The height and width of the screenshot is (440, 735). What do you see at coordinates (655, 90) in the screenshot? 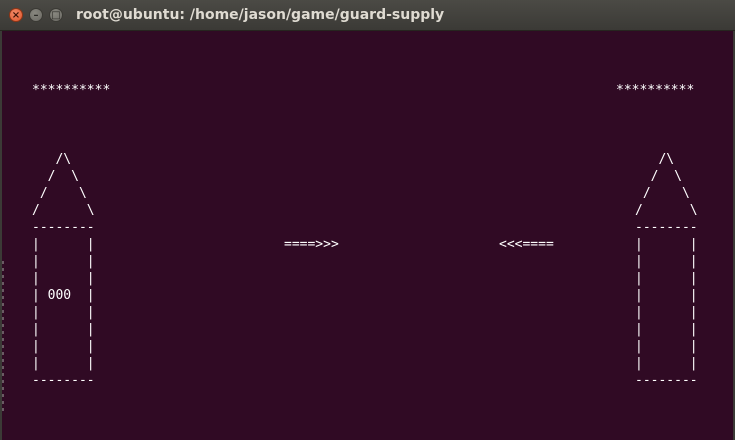
I see `right-health-bar: **********` at bounding box center [655, 90].